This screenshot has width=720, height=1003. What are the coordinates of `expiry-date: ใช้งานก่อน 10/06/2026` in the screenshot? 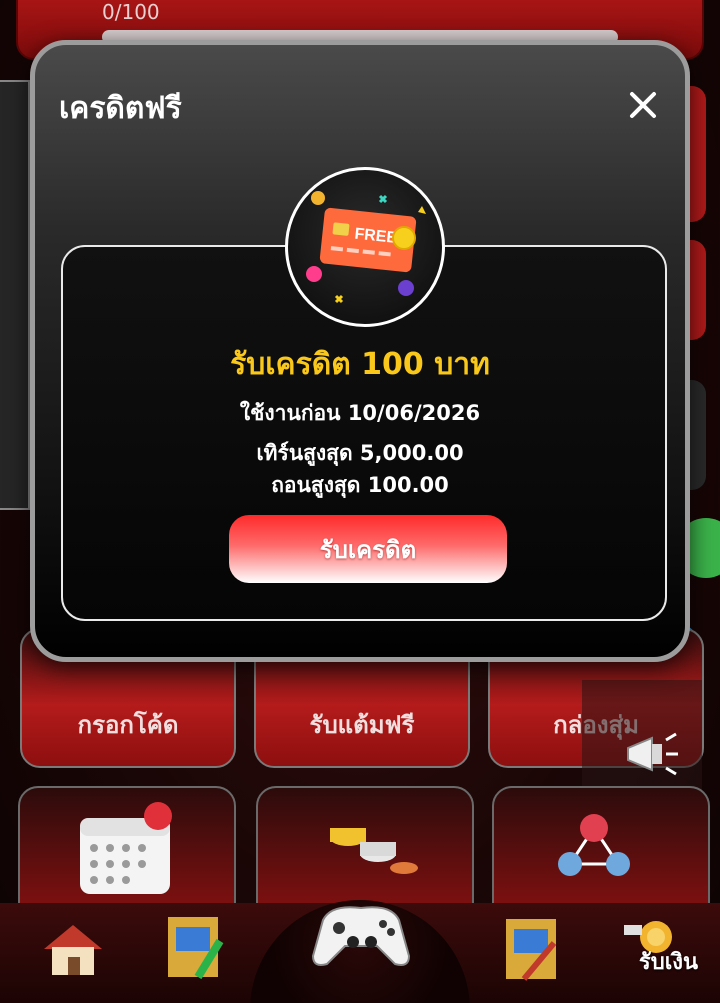 It's located at (360, 413).